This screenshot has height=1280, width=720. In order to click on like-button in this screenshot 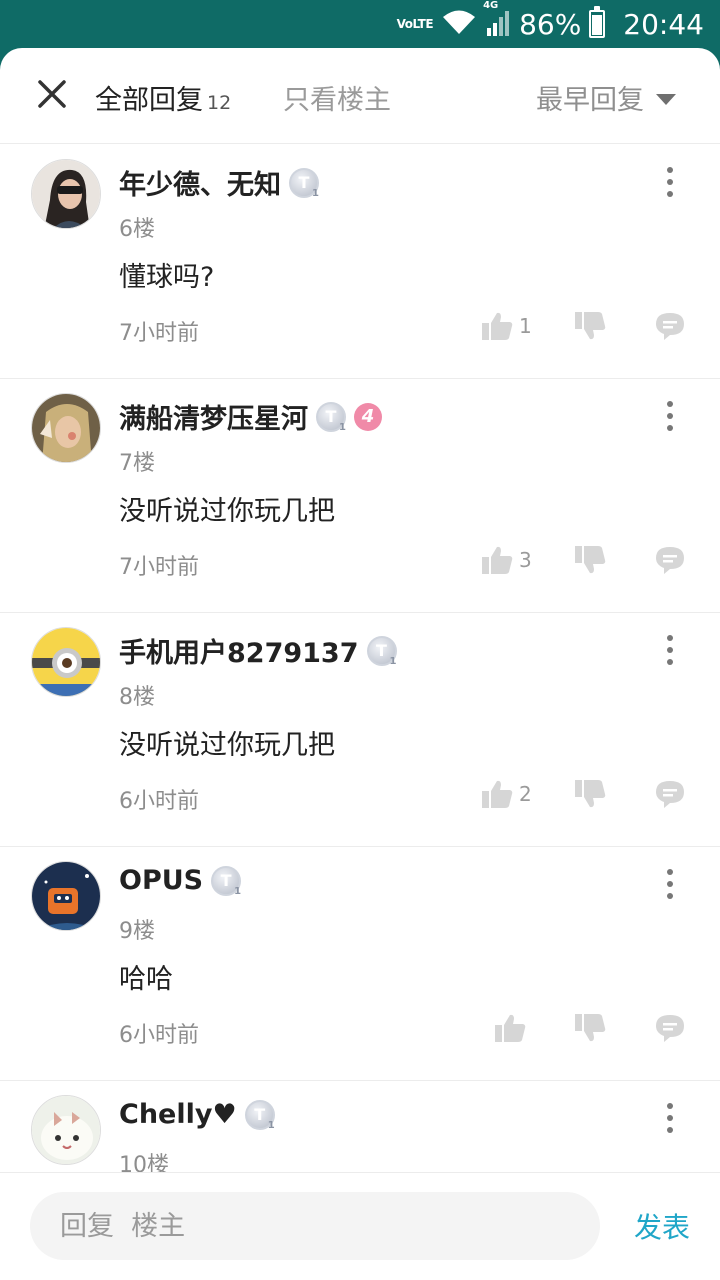, I will do `click(510, 1028)`.